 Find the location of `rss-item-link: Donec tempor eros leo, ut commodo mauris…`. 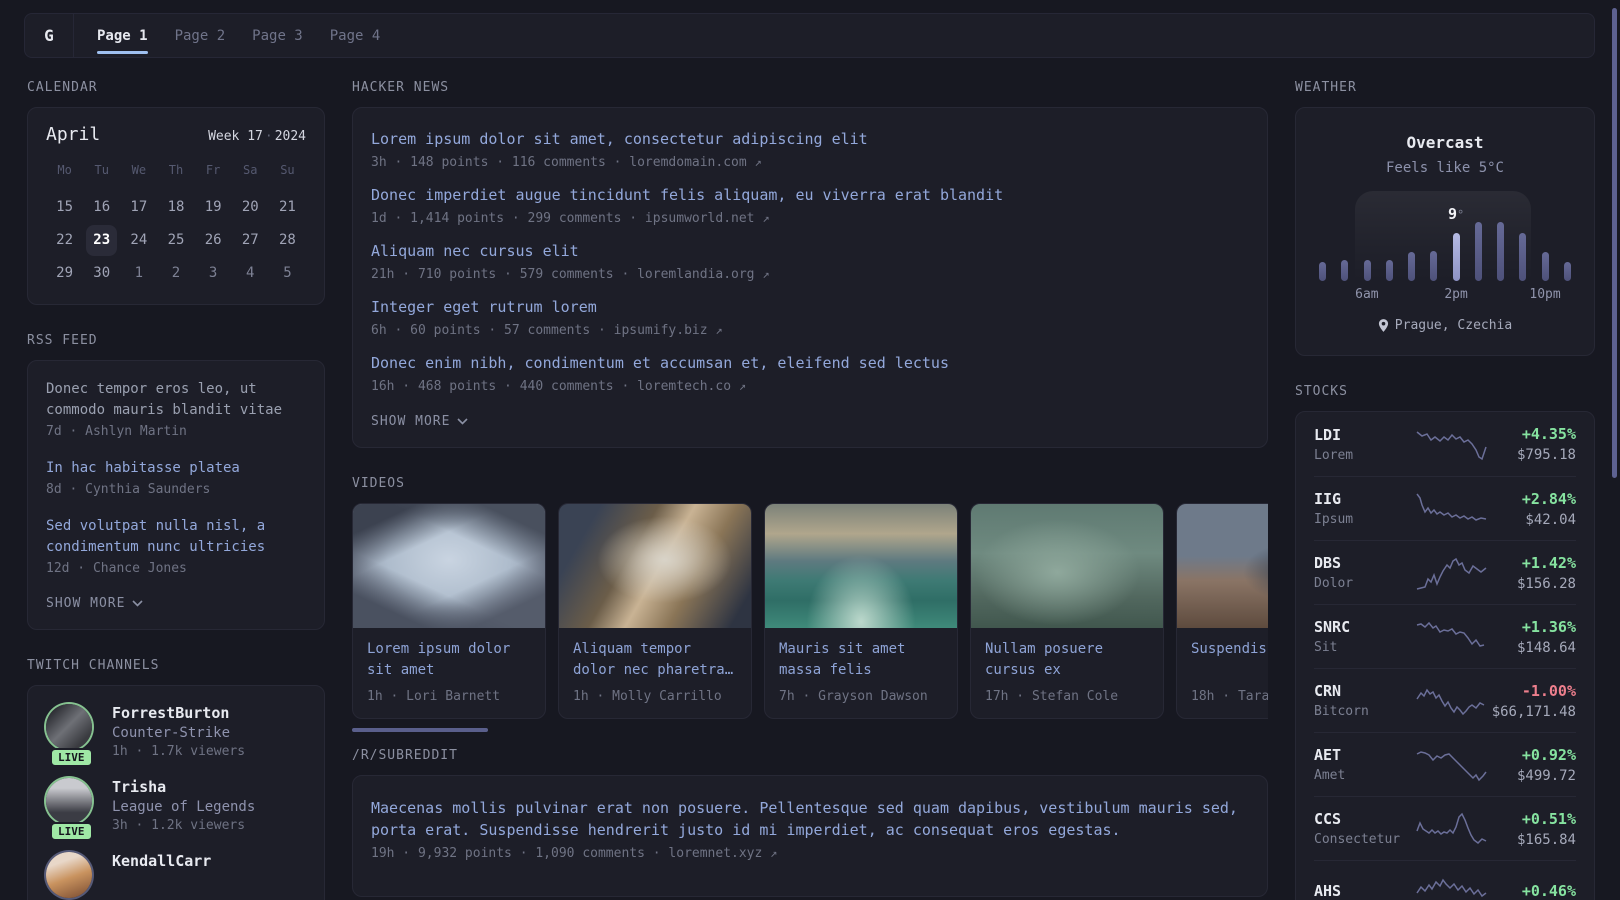

rss-item-link: Donec tempor eros leo, ut commodo mauris… is located at coordinates (176, 400).